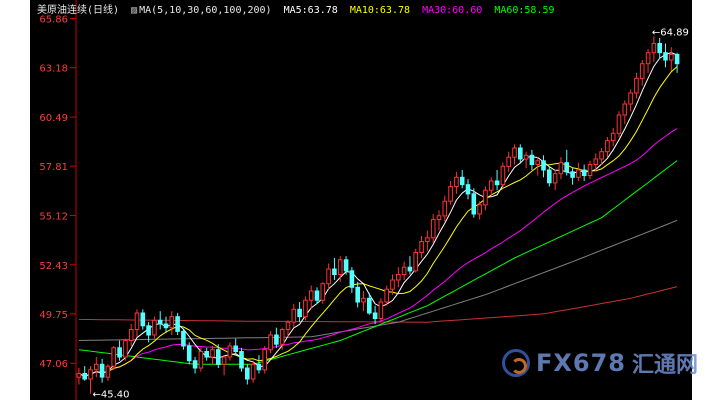 This screenshot has width=722, height=400. What do you see at coordinates (600, 363) in the screenshot?
I see `fx678-watermark: FX678 汇通网` at bounding box center [600, 363].